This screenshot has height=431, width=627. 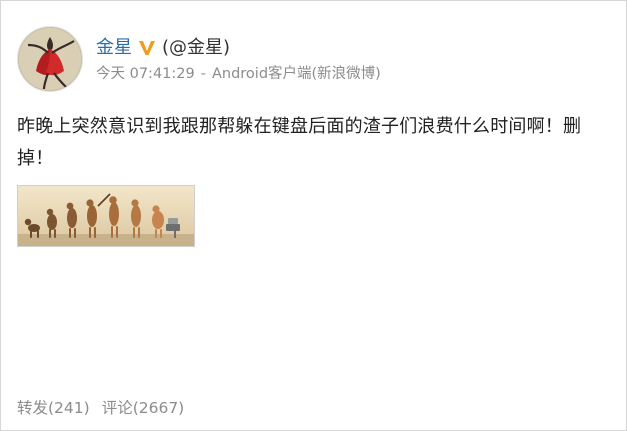 I want to click on post-source: Android客户端(新浪微博), so click(x=296, y=74).